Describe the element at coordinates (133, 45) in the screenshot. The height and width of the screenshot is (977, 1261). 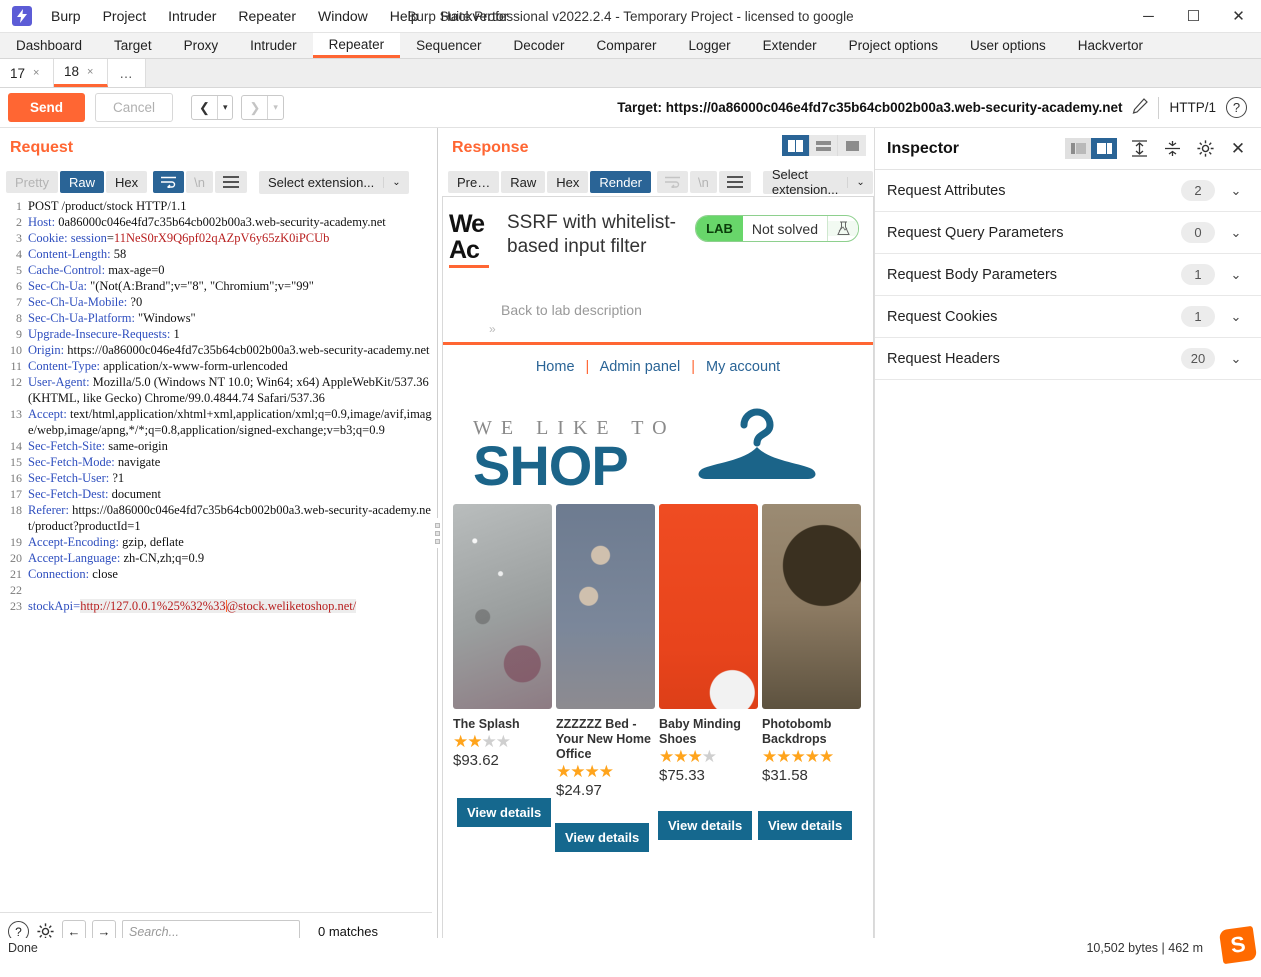
I see `tab-target: Target` at that location.